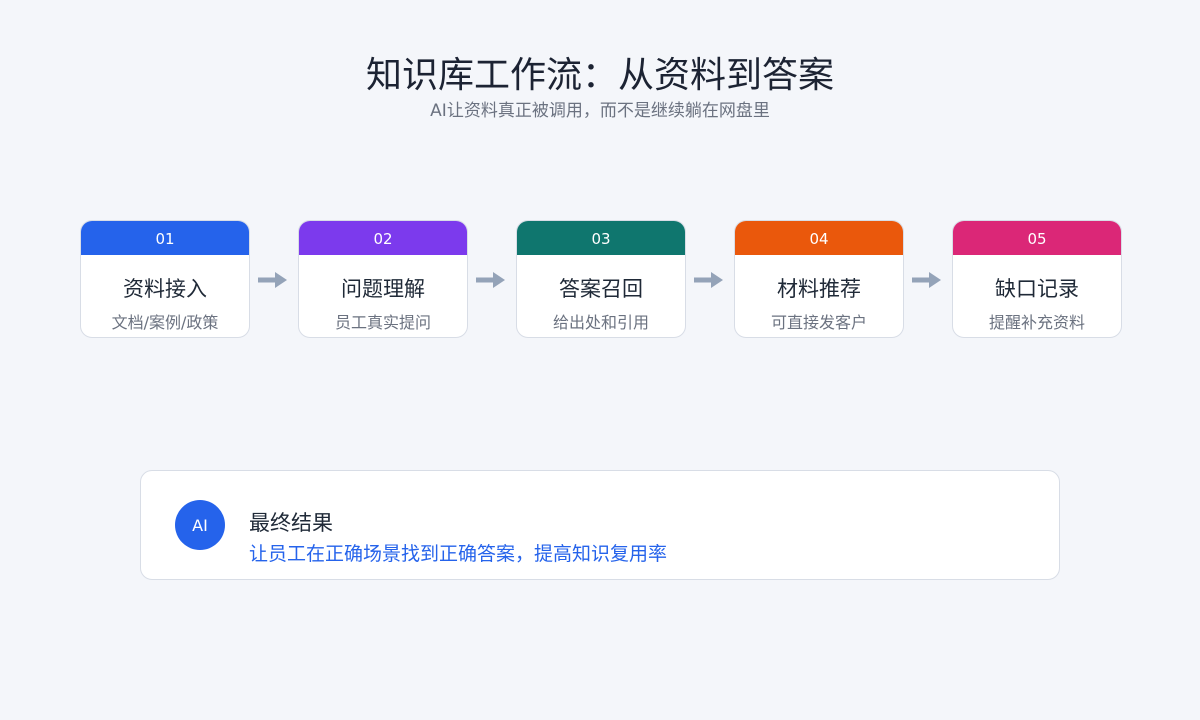  I want to click on step-card-04: 04 材料推荐 可直接发客户, so click(819, 279).